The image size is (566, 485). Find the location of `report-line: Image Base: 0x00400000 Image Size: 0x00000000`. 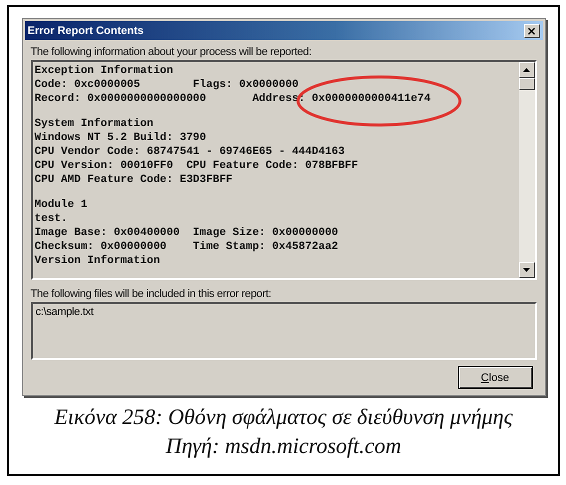

report-line: Image Base: 0x00400000 Image Size: 0x00000000 is located at coordinates (186, 233).